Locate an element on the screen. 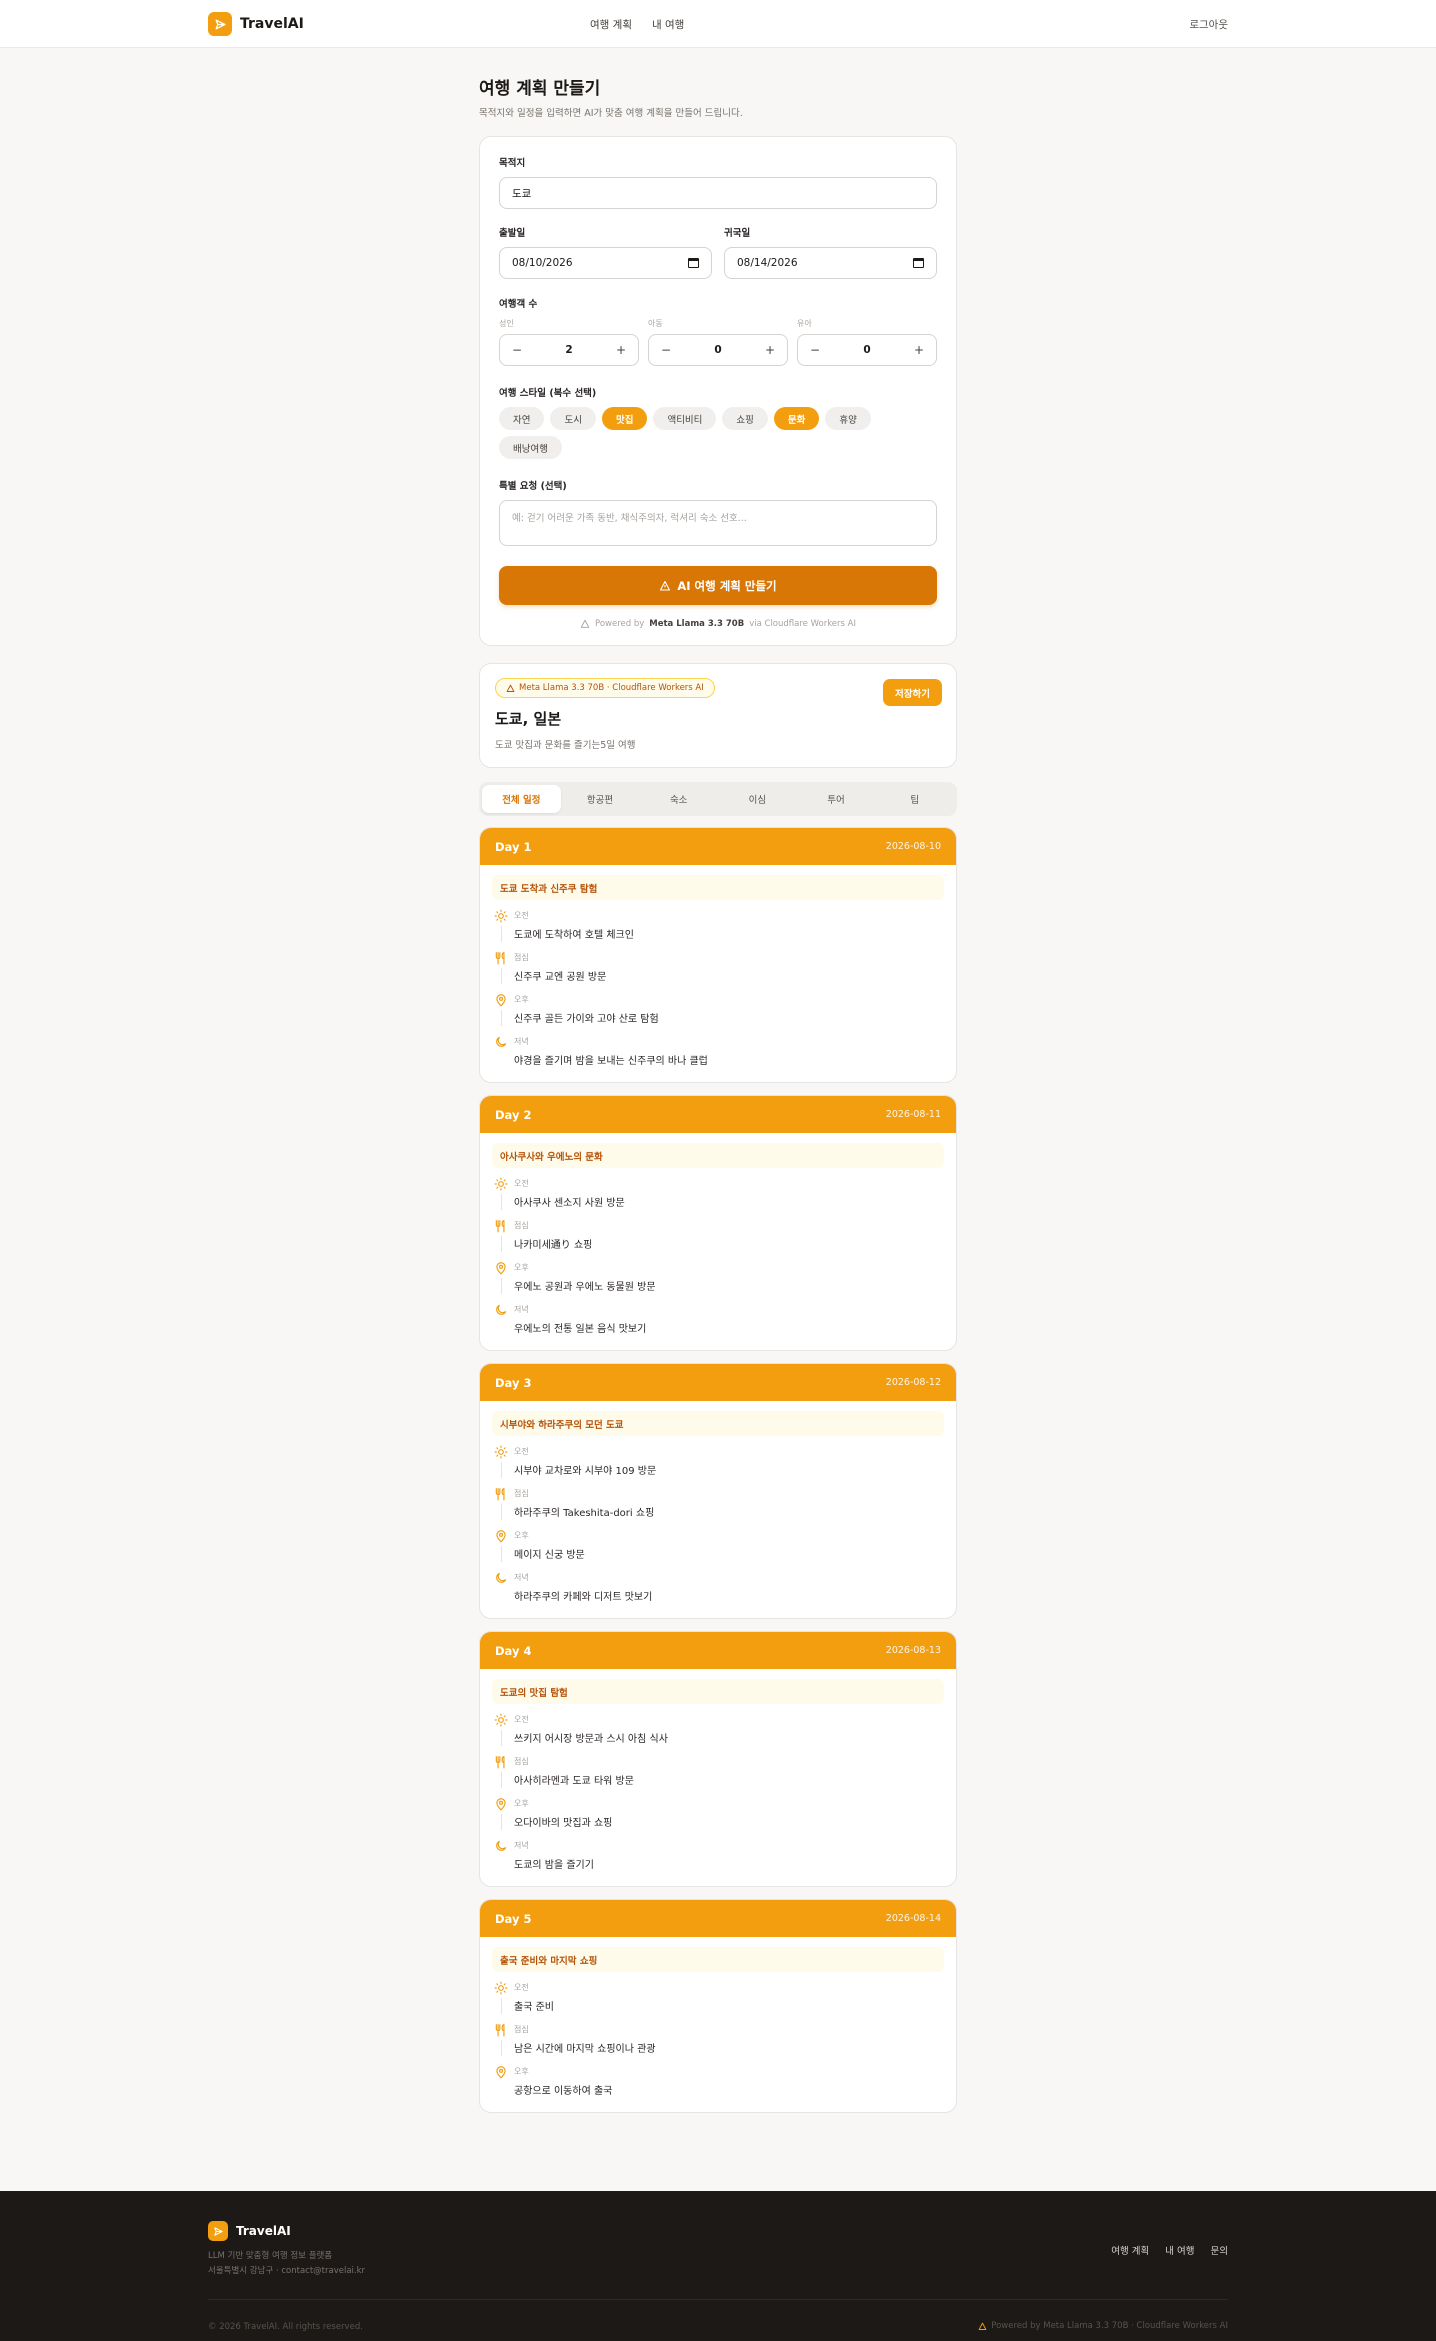 This screenshot has width=1436, height=2341. footer-divider is located at coordinates (718, 2299).